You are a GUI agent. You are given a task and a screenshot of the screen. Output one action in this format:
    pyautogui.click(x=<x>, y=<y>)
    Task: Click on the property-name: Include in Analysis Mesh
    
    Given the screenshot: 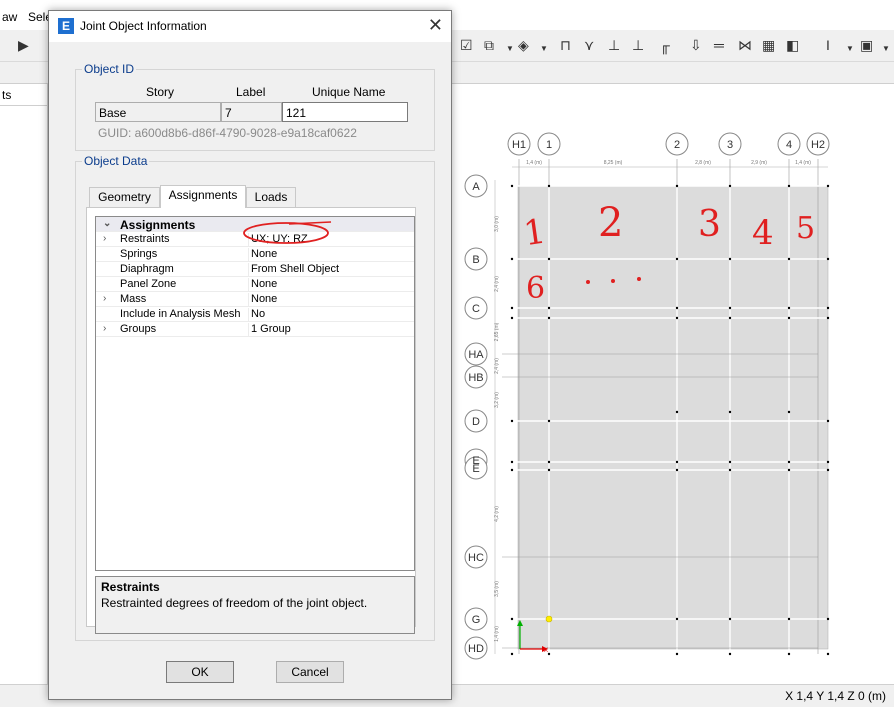 What is the action you would take?
    pyautogui.click(x=180, y=314)
    